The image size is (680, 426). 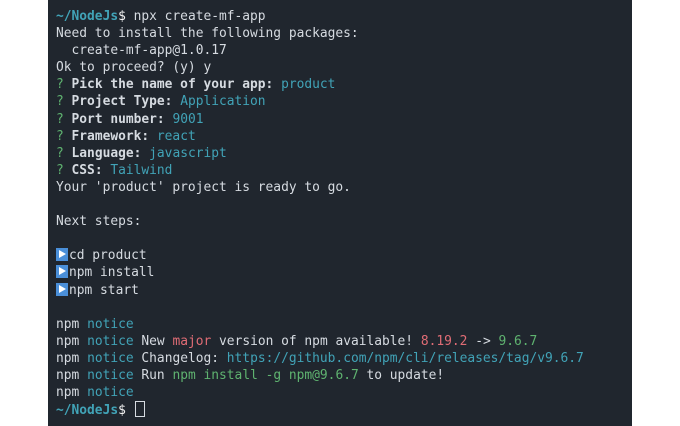 I want to click on question-label: Pick the name of your app:, so click(x=172, y=85).